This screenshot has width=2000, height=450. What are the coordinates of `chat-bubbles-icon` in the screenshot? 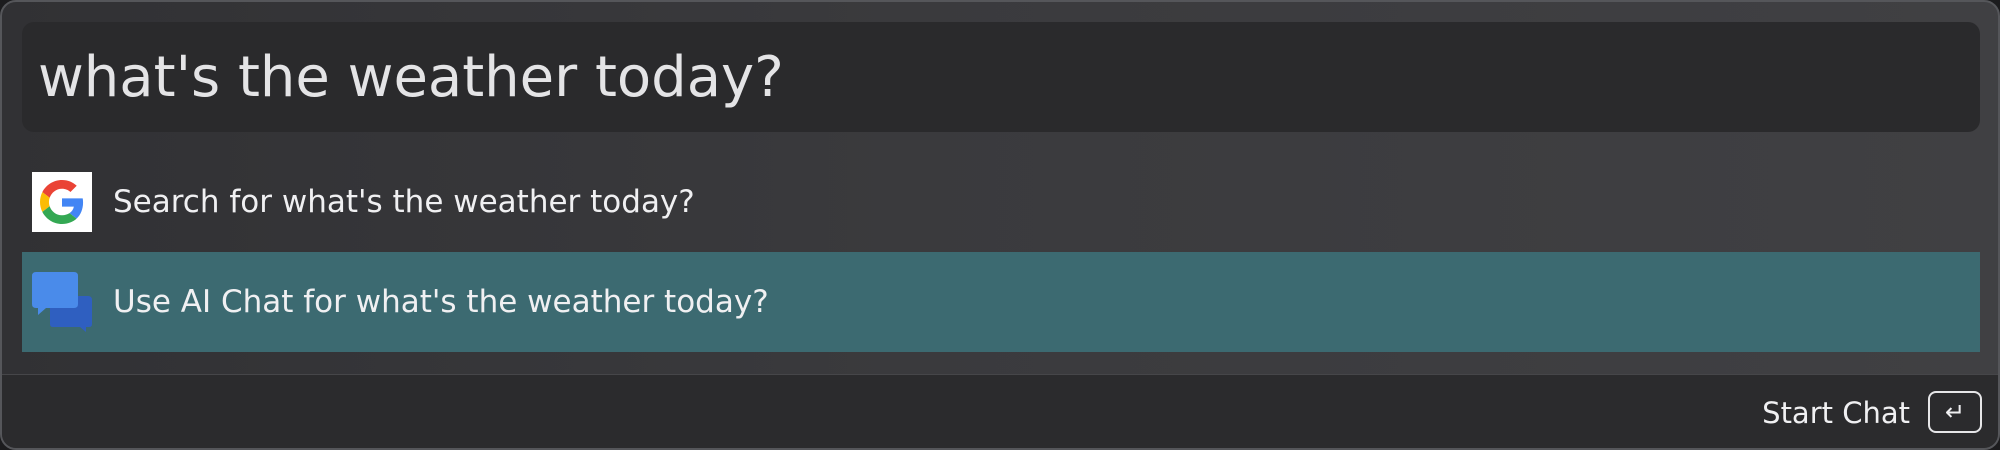 It's located at (62, 302).